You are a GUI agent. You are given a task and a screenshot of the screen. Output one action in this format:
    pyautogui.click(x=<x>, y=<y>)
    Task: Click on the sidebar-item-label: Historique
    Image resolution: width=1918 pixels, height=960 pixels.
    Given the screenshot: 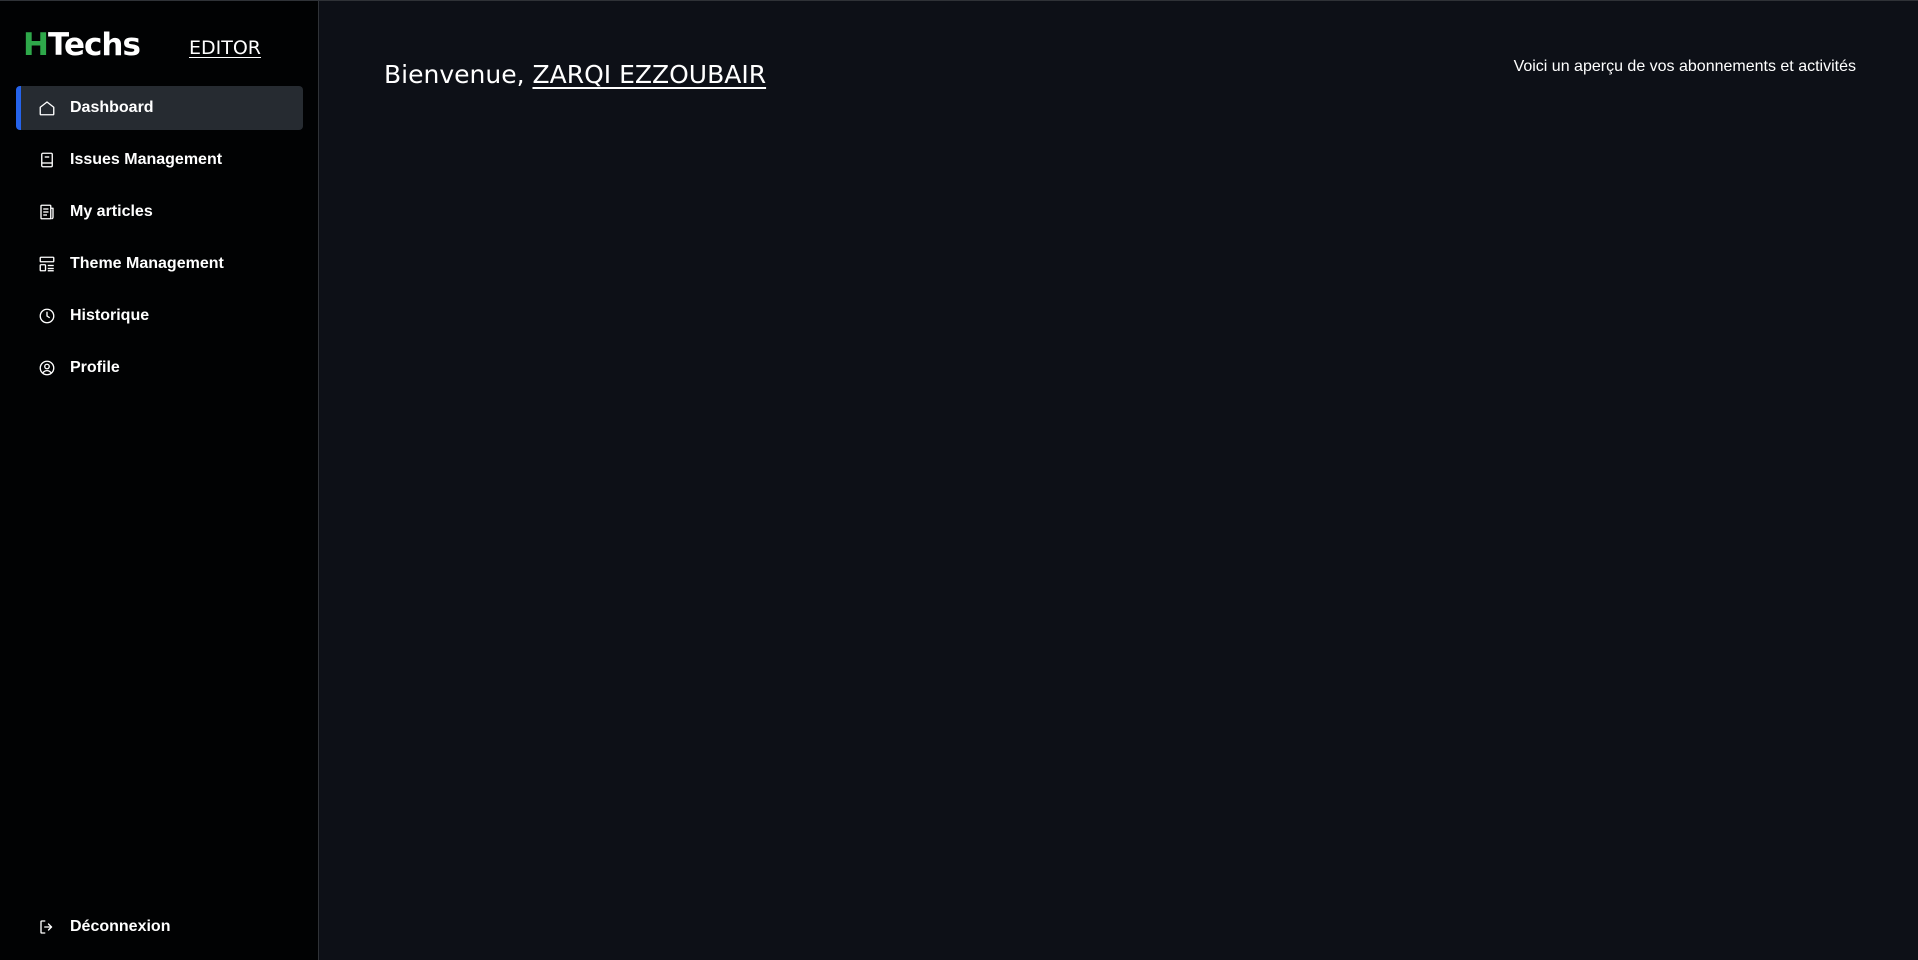 What is the action you would take?
    pyautogui.click(x=110, y=315)
    